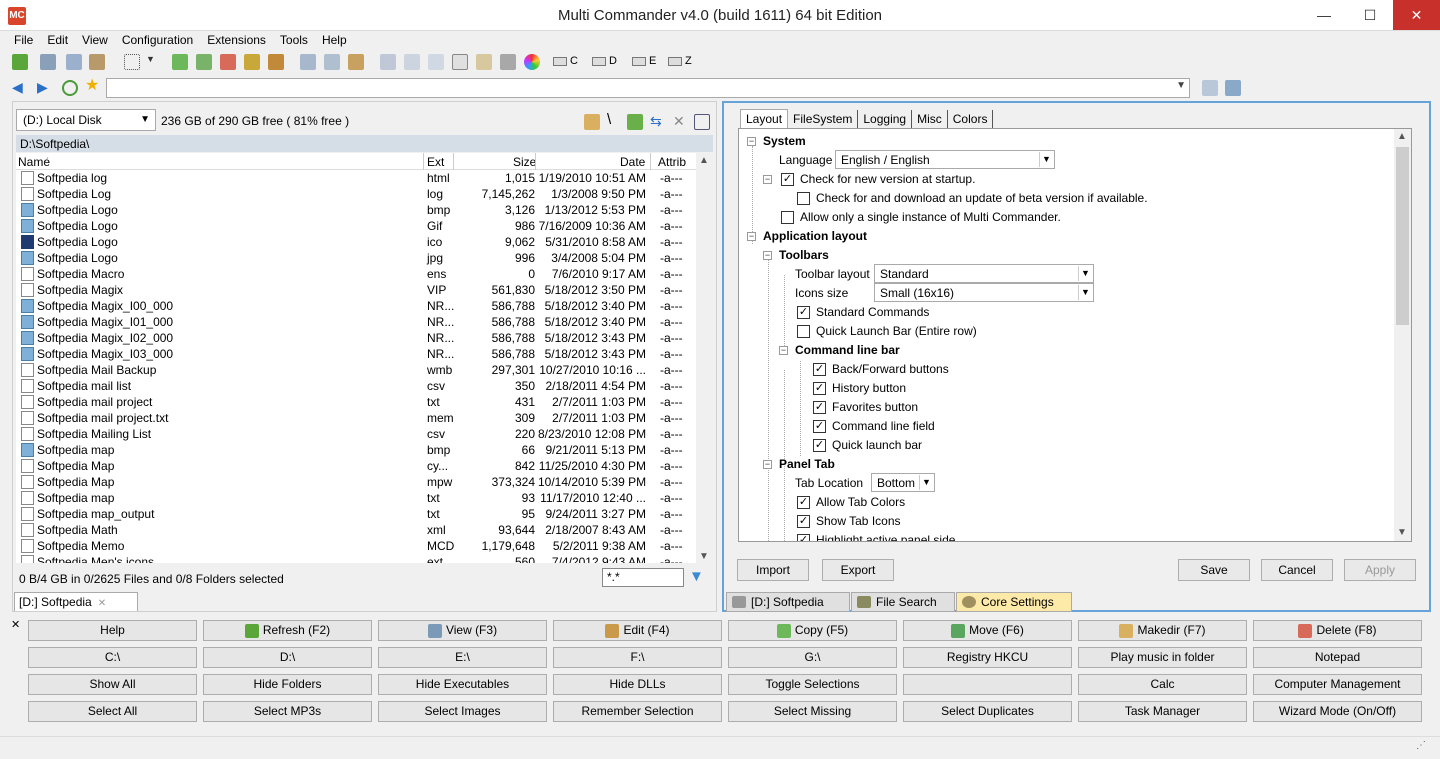  What do you see at coordinates (971, 119) in the screenshot?
I see `tab-colors: Colors` at bounding box center [971, 119].